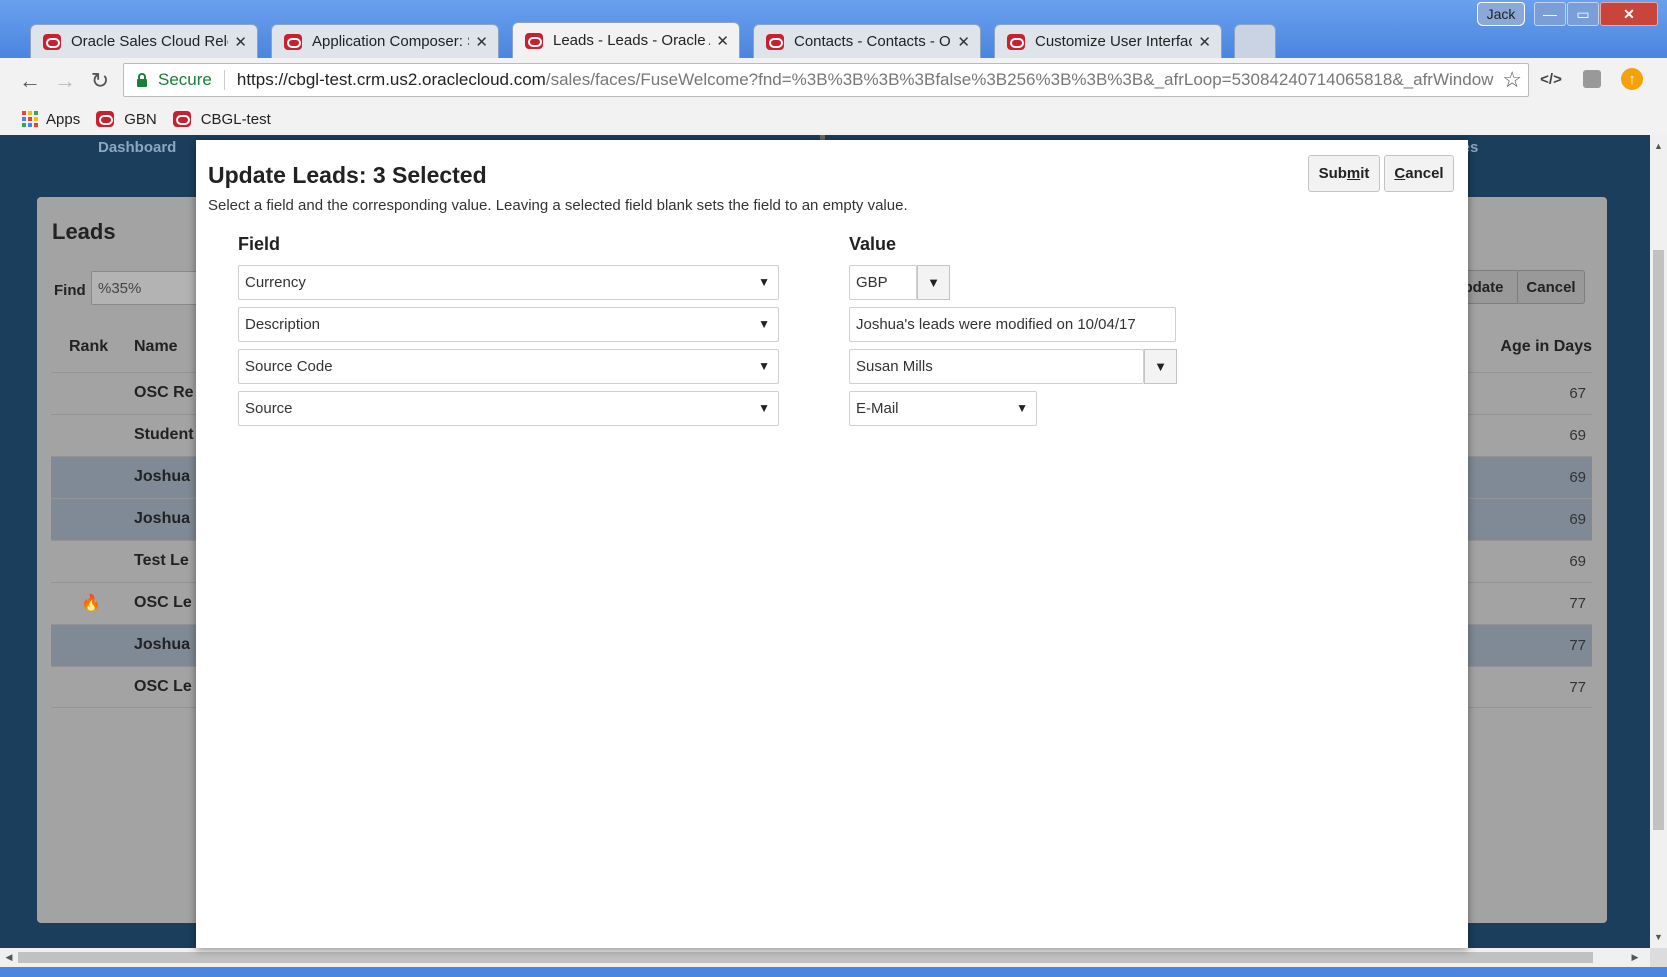 The image size is (1667, 977). I want to click on omnibox-divider, so click(224, 80).